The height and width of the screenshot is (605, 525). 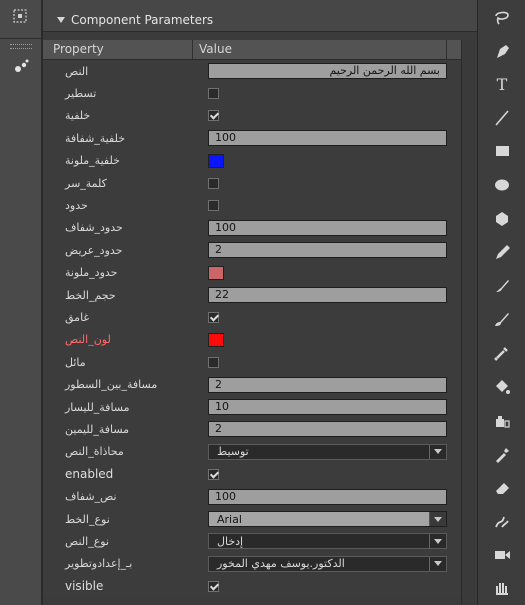 What do you see at coordinates (327, 451) in the screenshot?
I see `parameter-dropdown: توسيط` at bounding box center [327, 451].